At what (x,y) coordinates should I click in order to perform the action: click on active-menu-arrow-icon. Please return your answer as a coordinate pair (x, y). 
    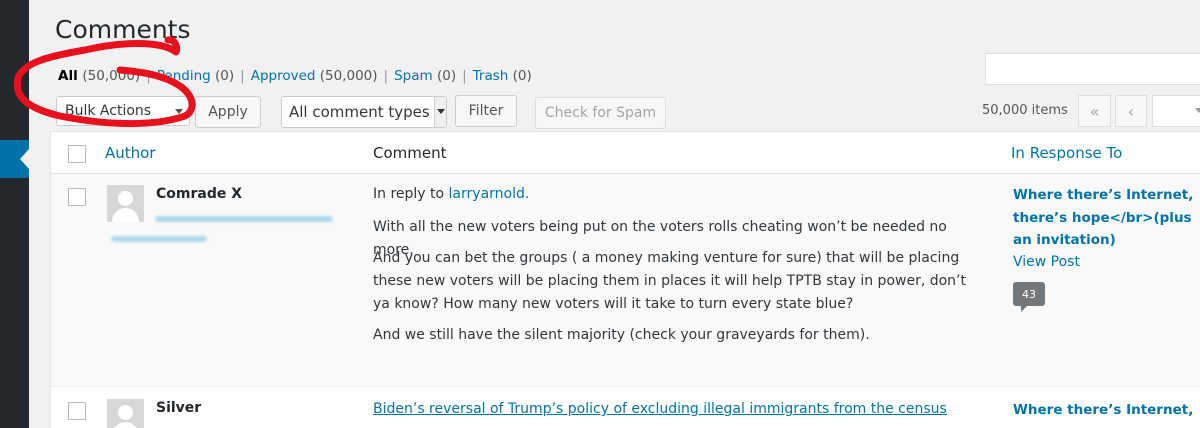
    Looking at the image, I should click on (24, 159).